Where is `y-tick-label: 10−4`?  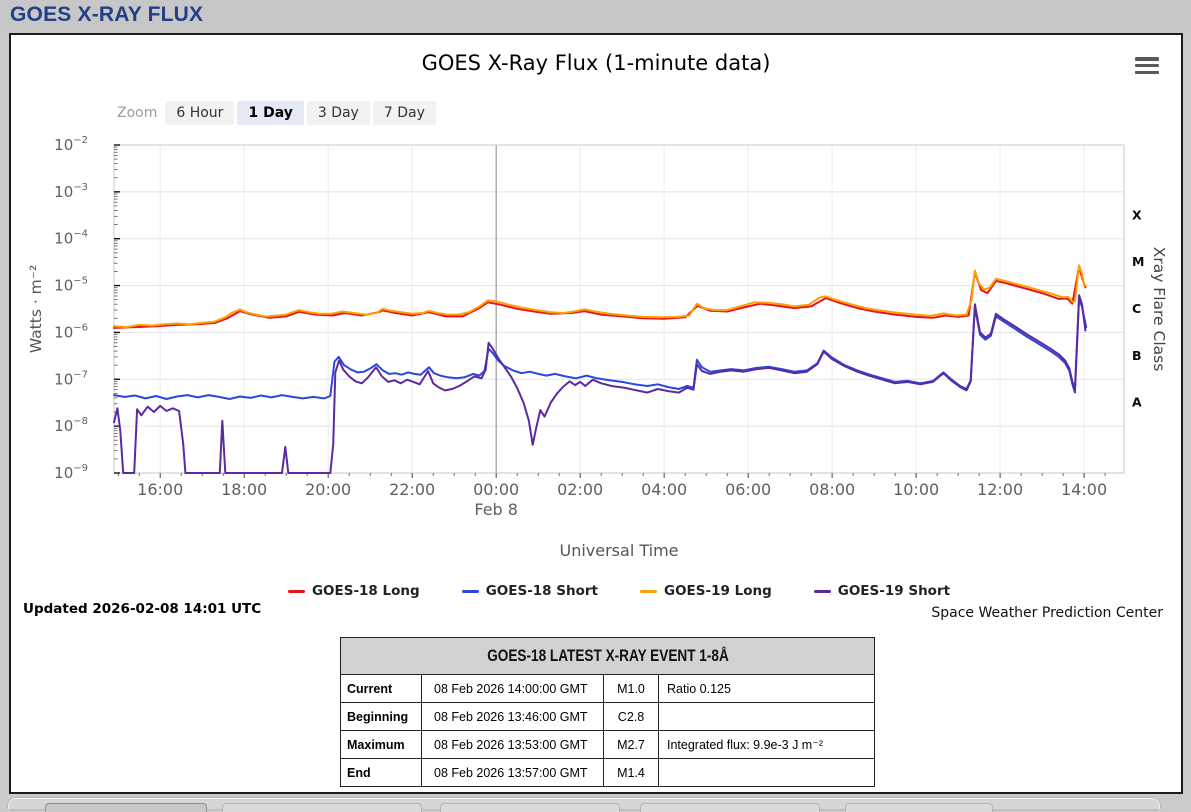
y-tick-label: 10−4 is located at coordinates (71, 238).